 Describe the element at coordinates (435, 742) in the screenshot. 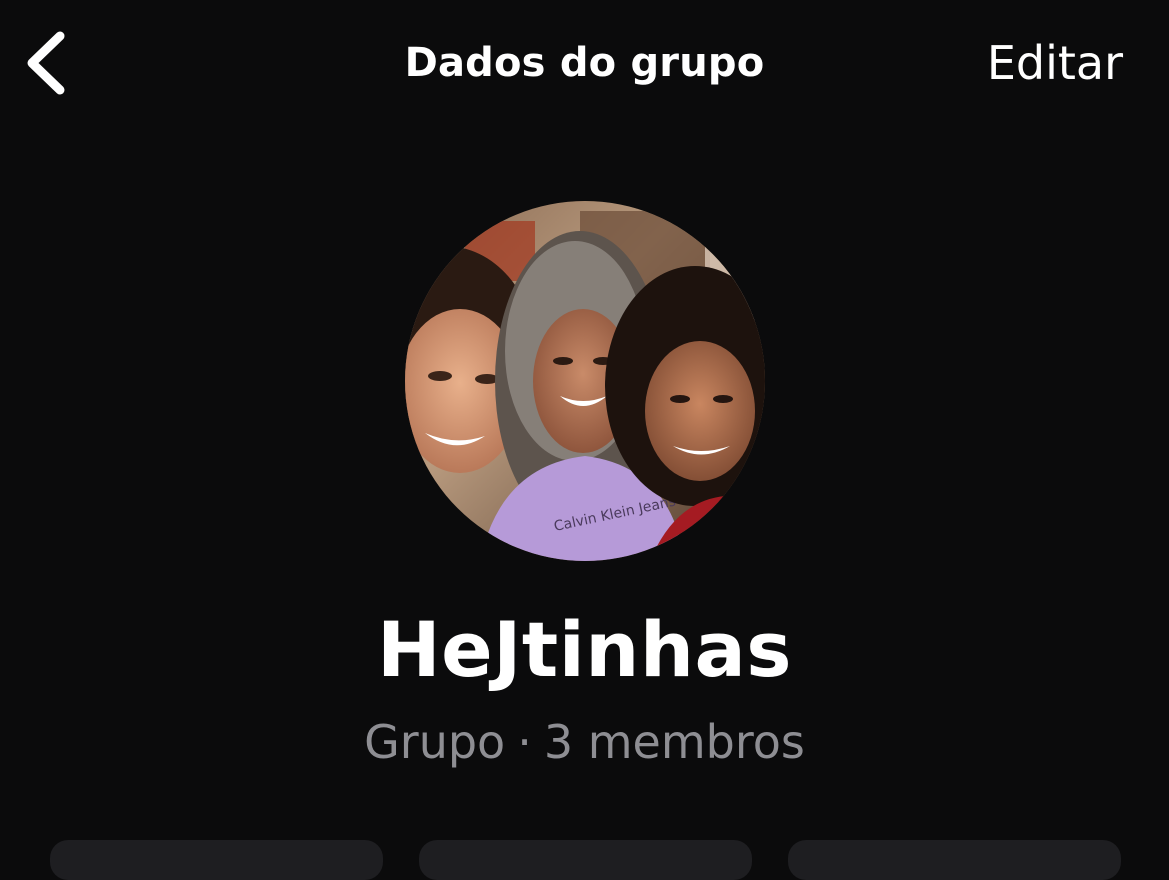

I see `group-type-label: Grupo` at that location.